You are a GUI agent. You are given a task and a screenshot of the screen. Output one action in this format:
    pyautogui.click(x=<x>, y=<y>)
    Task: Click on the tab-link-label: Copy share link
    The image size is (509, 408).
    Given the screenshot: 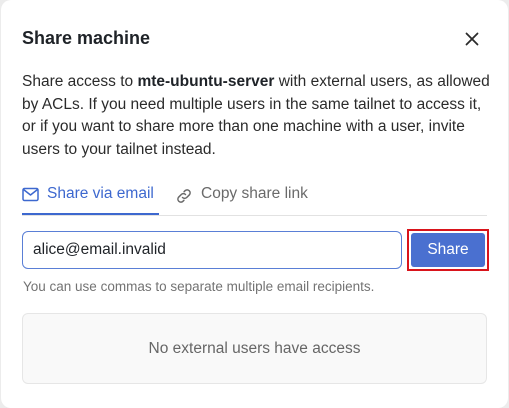 What is the action you would take?
    pyautogui.click(x=254, y=193)
    